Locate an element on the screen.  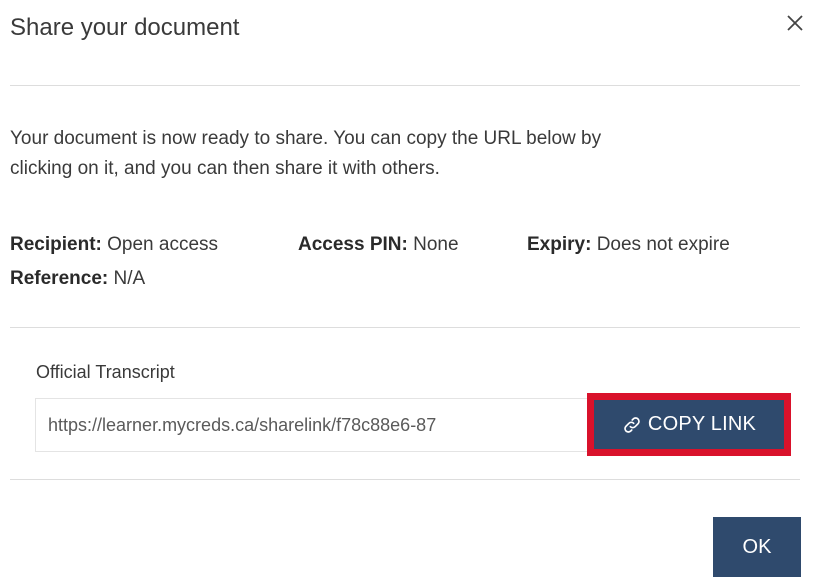
copy-link-highlight: COPY LINK is located at coordinates (689, 424).